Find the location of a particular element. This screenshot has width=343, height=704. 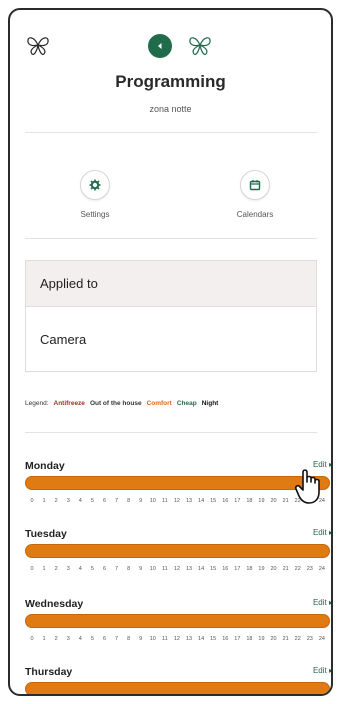

chevron-left-icon is located at coordinates (160, 46).